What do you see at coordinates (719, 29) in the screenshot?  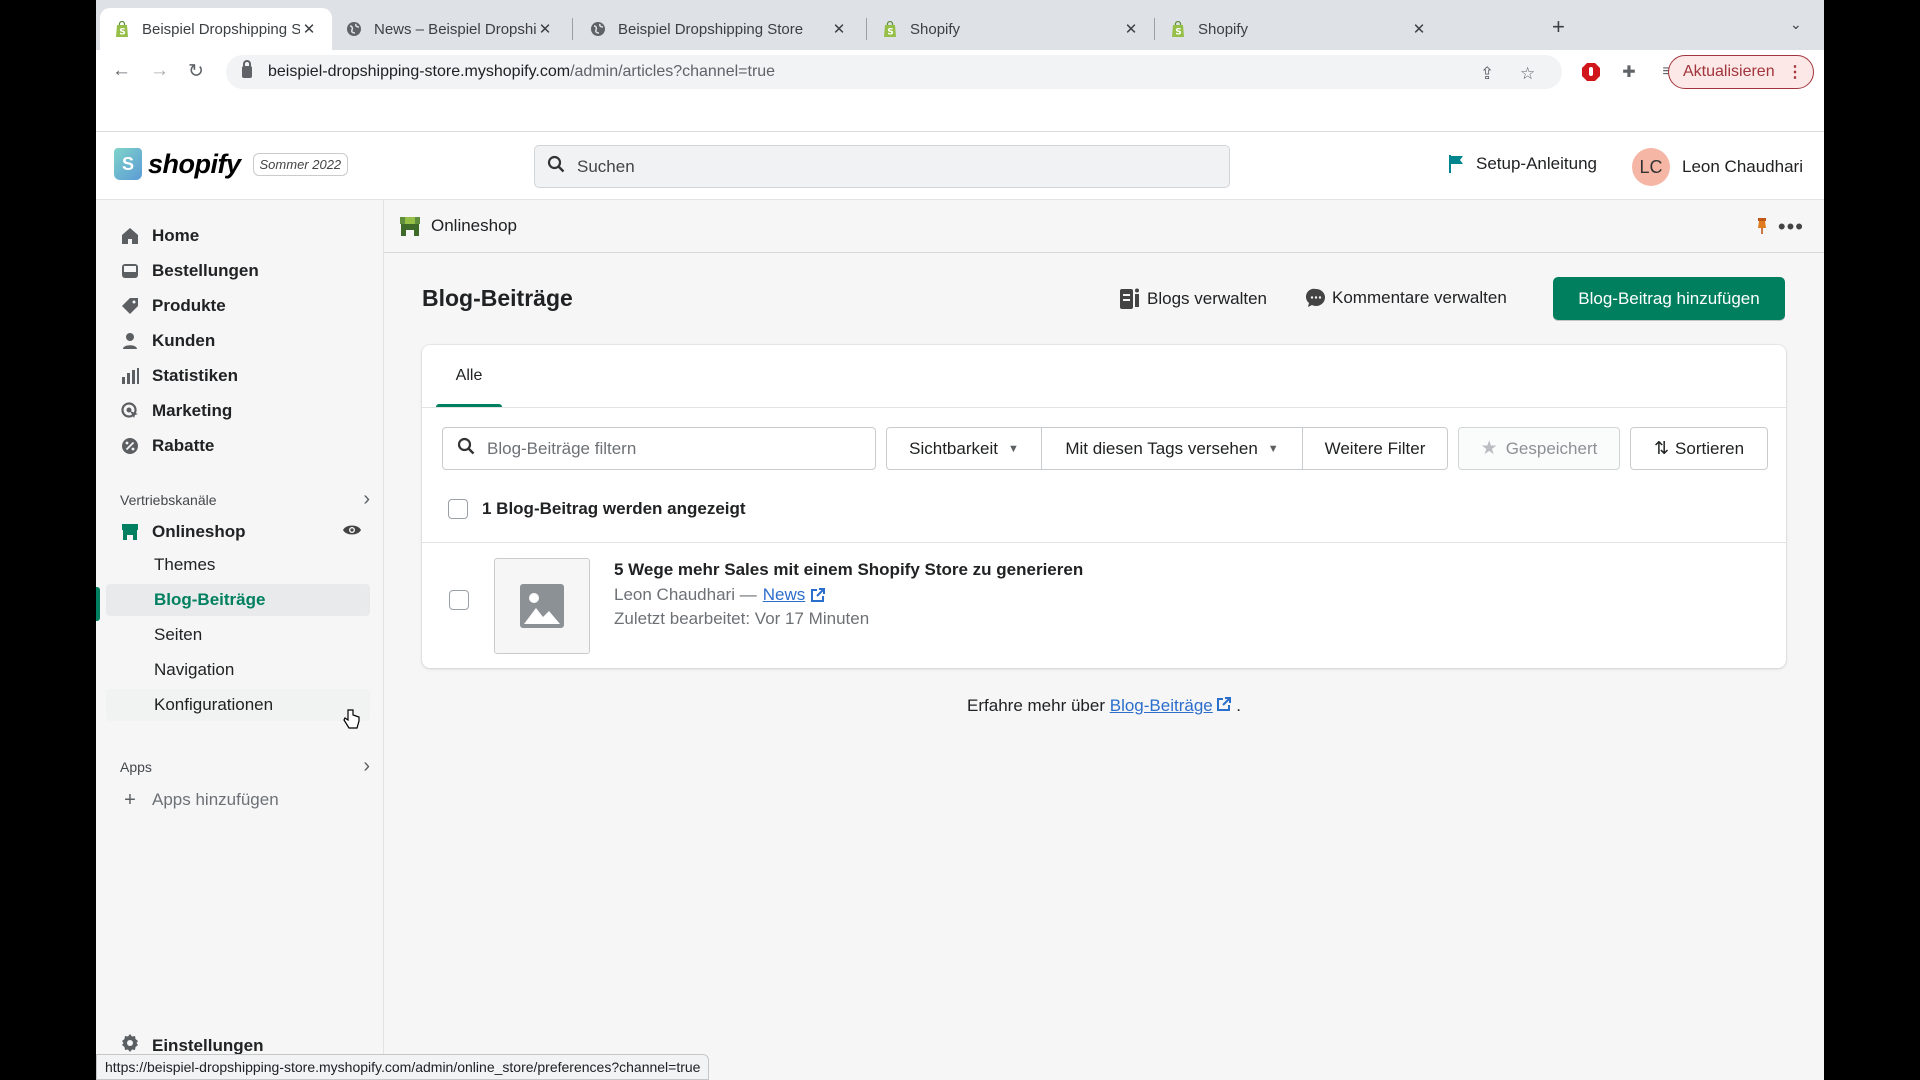 I see `browser-tab: Beispiel Dropshipping Store ✕` at bounding box center [719, 29].